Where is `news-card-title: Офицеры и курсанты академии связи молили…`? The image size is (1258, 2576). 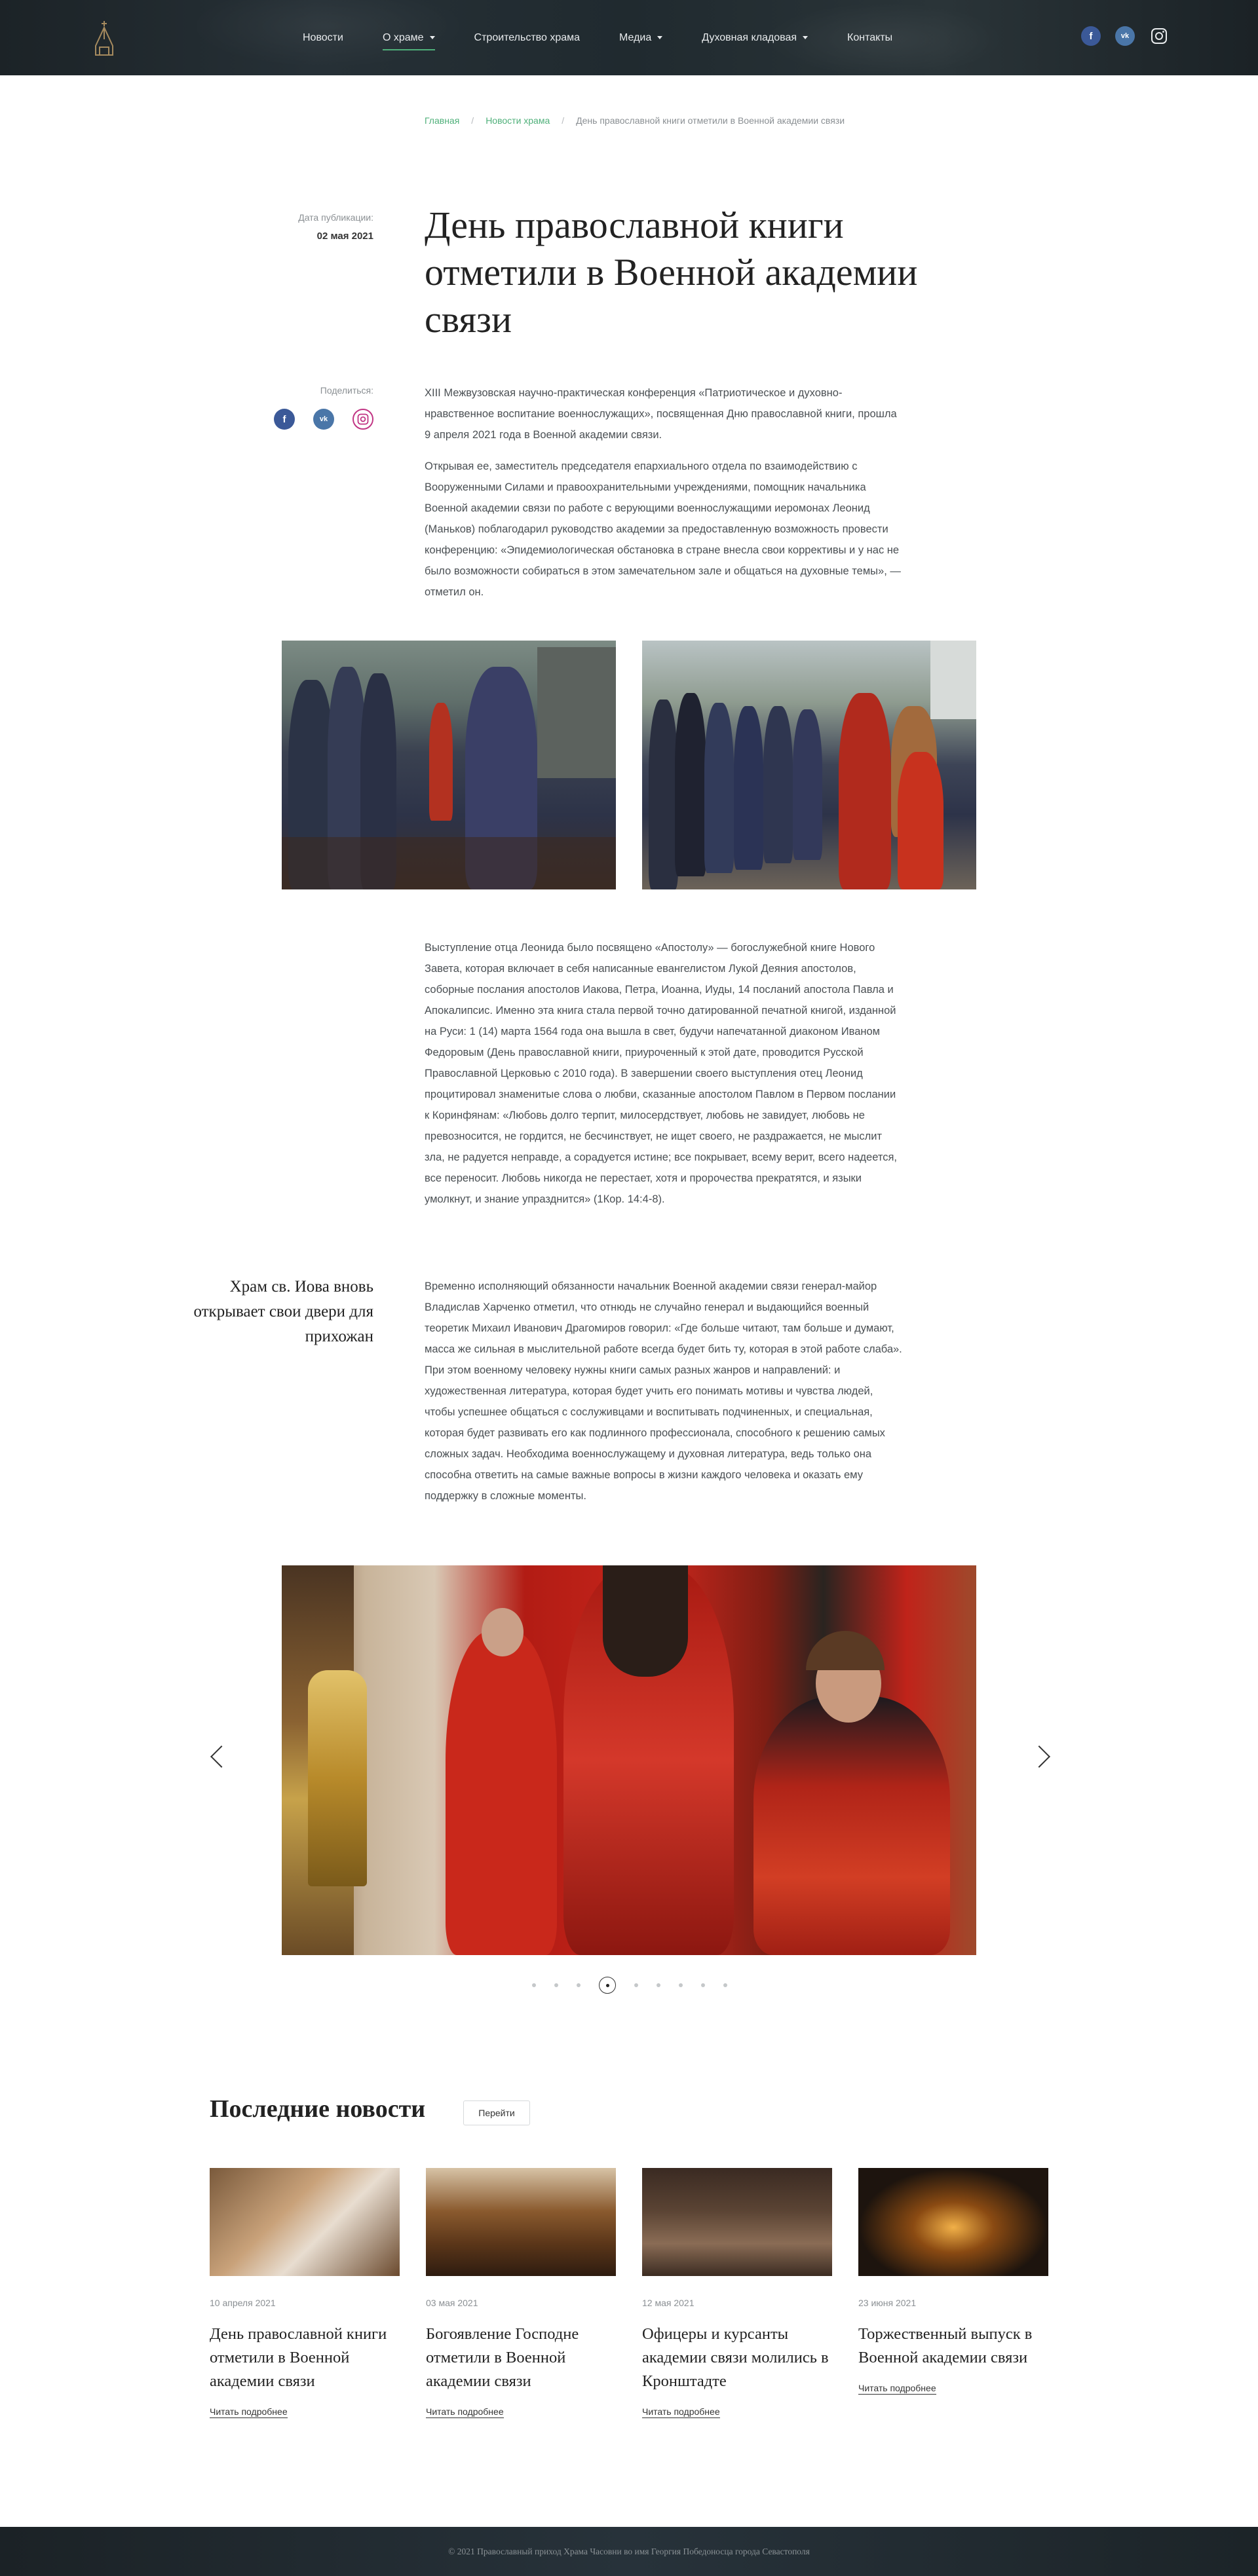 news-card-title: Офицеры и курсанты академии связи молили… is located at coordinates (737, 2358).